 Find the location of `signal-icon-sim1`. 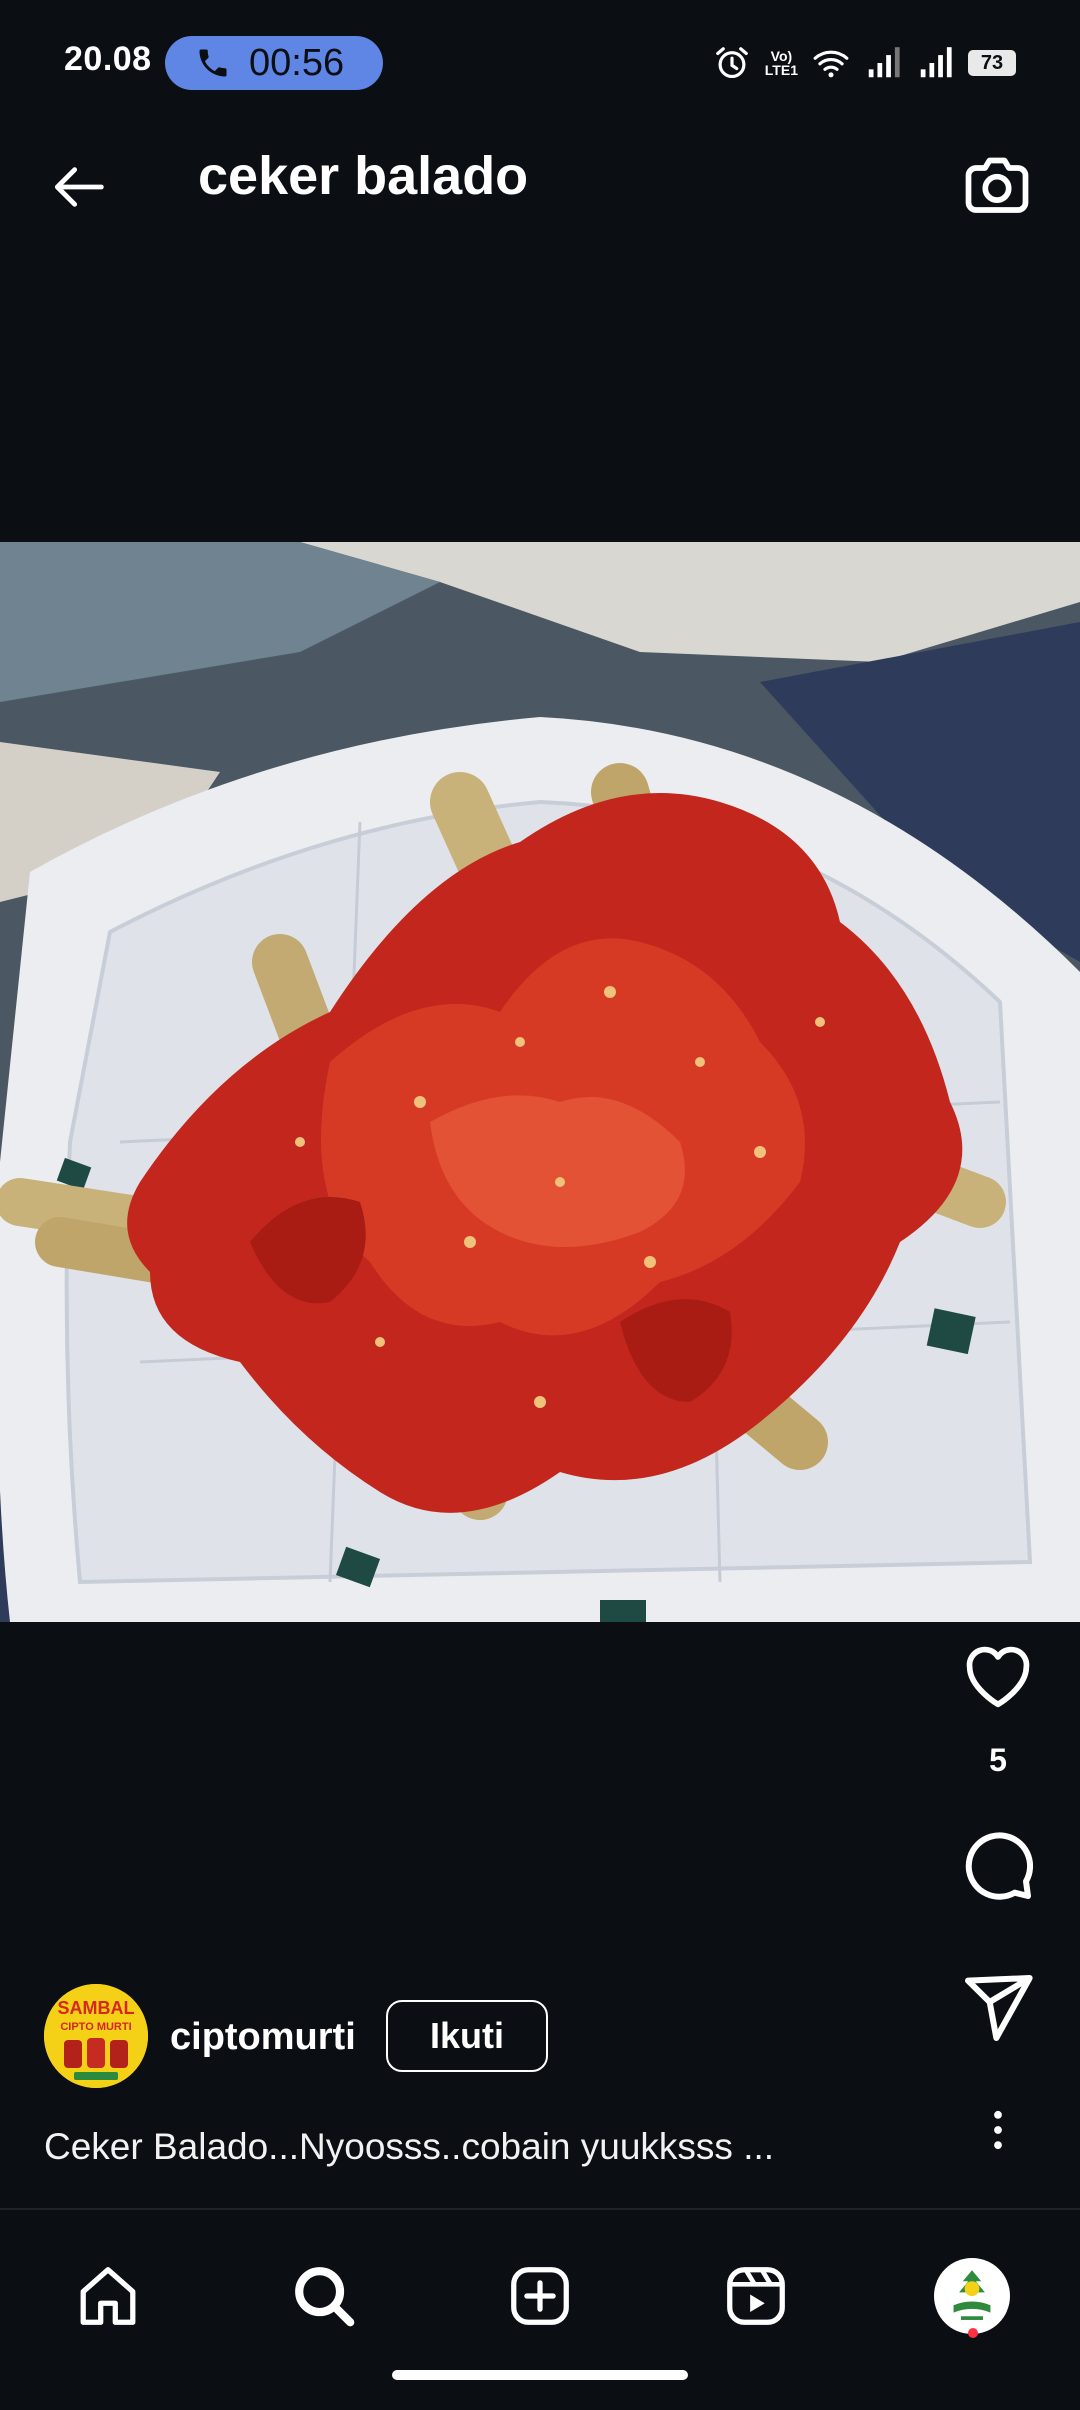

signal-icon-sim1 is located at coordinates (884, 62).